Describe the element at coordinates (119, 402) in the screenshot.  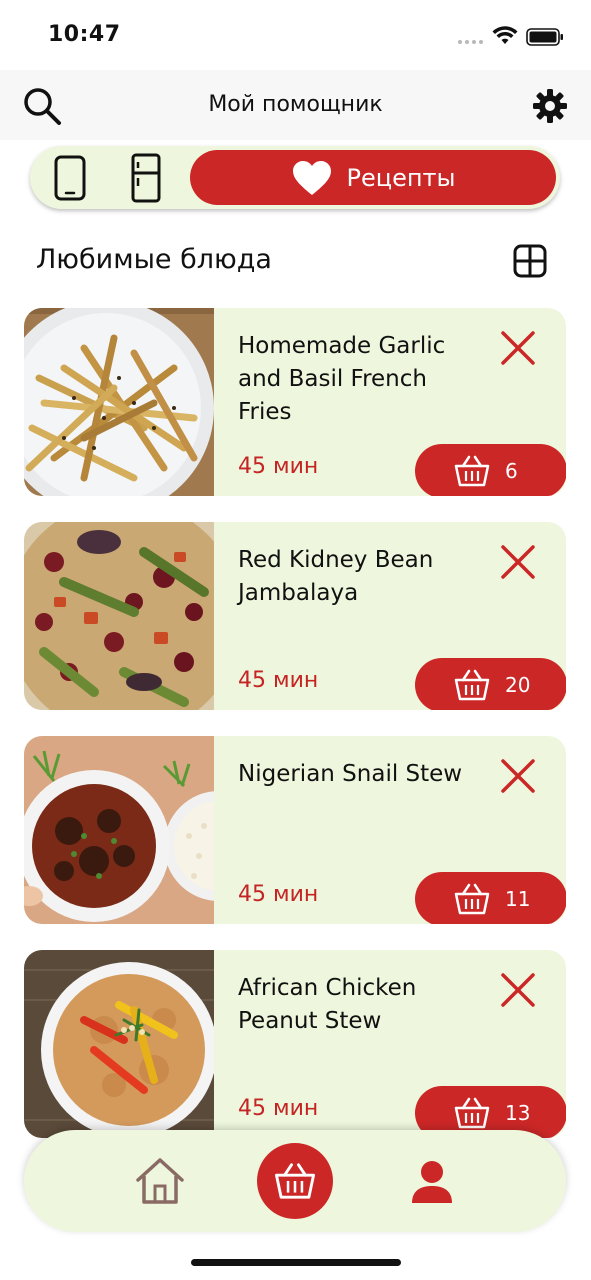
I see `recipe-photo-french-fries` at that location.